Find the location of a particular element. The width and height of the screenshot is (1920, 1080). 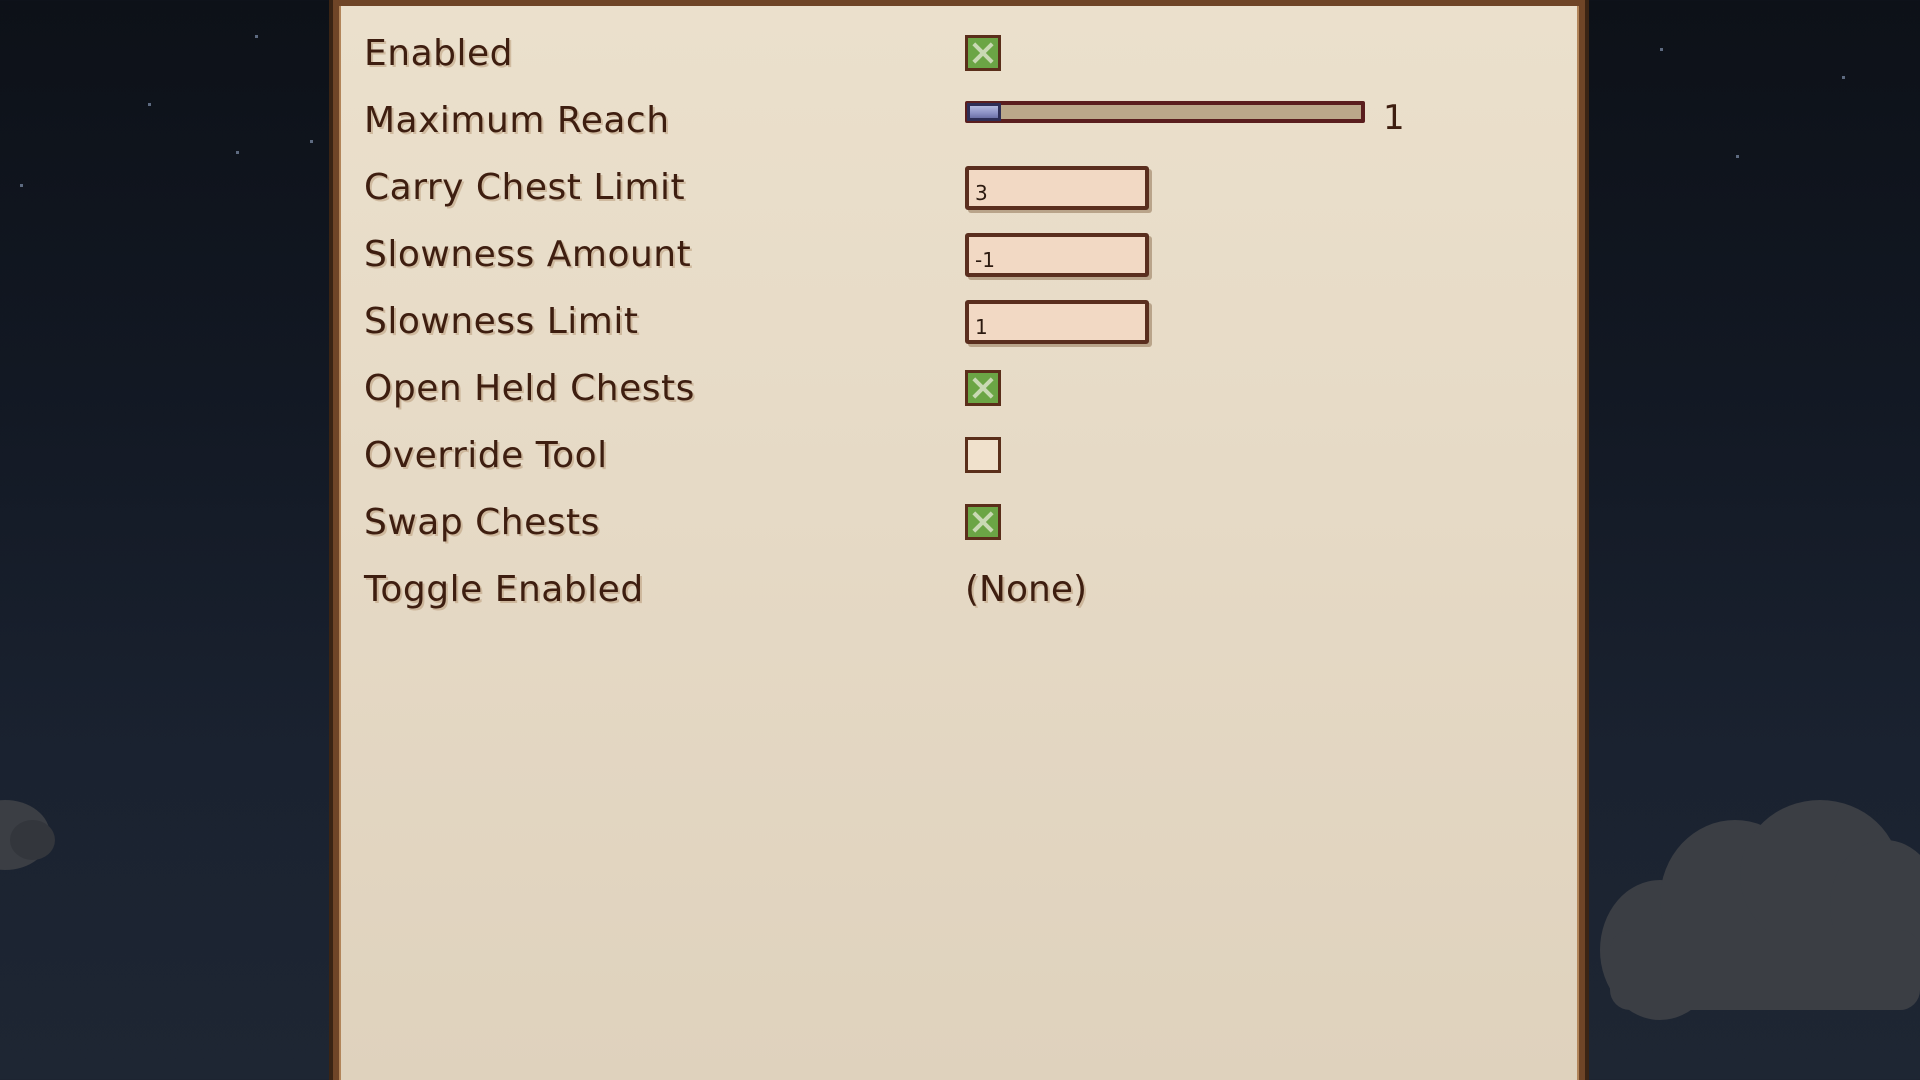

setting-row-swap-chests: Swap Chests is located at coordinates (959, 525).